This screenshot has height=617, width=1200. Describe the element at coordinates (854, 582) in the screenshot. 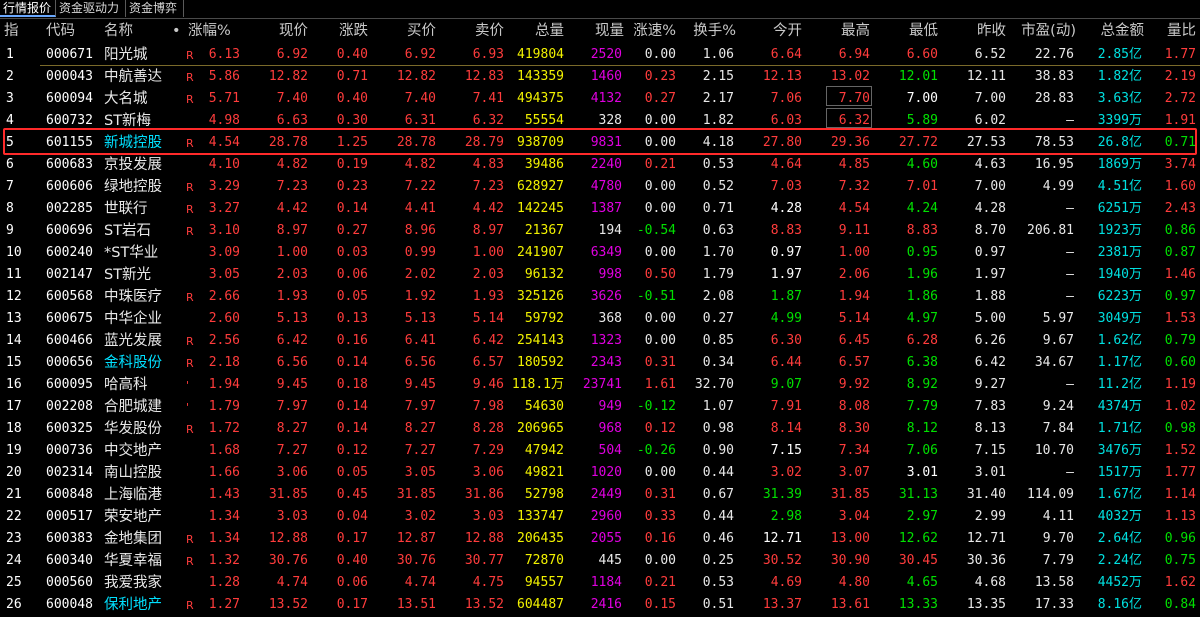

I see `cell-high: 4.80` at that location.